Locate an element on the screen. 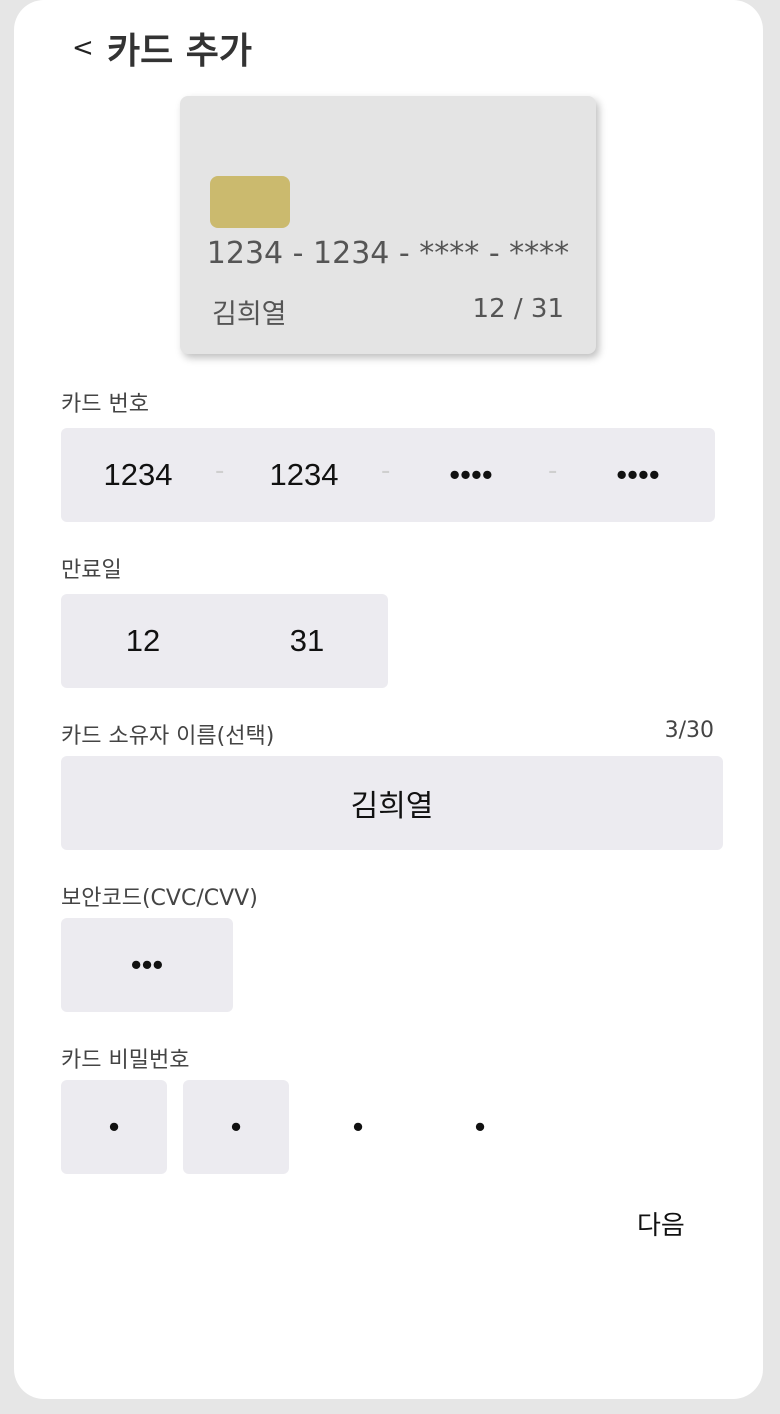  expiry-month-input: 12 is located at coordinates (143, 641).